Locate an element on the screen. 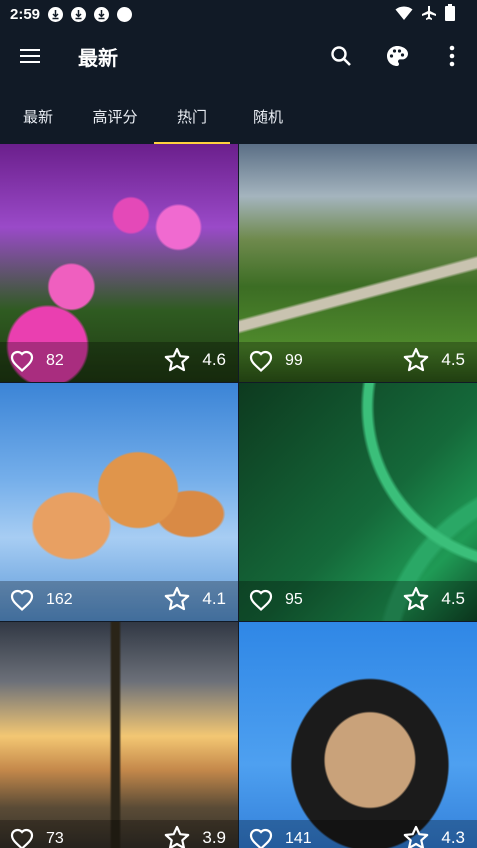  wallpaper-card: 73 3.9 is located at coordinates (119, 735).